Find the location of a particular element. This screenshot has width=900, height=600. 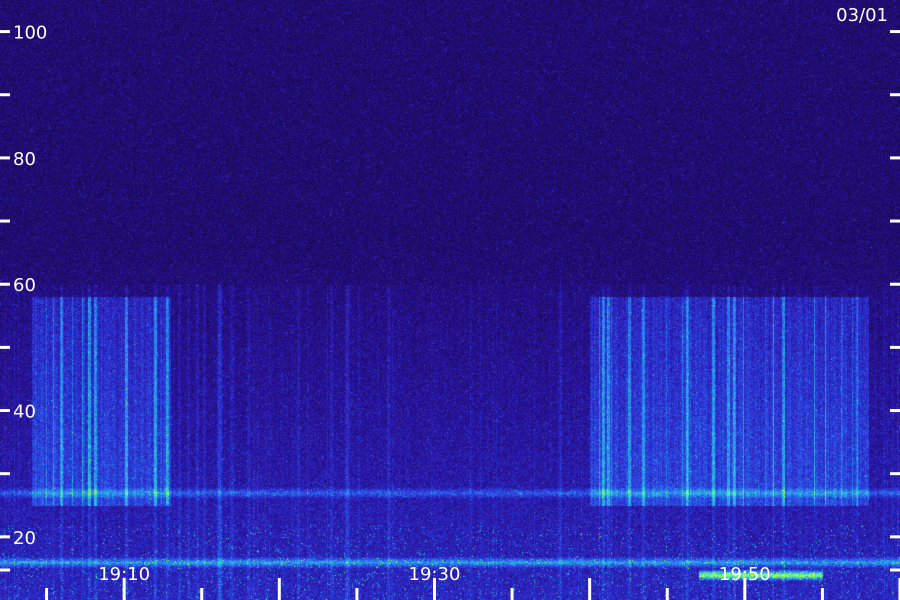

y-tick-label: 60 is located at coordinates (24, 285).